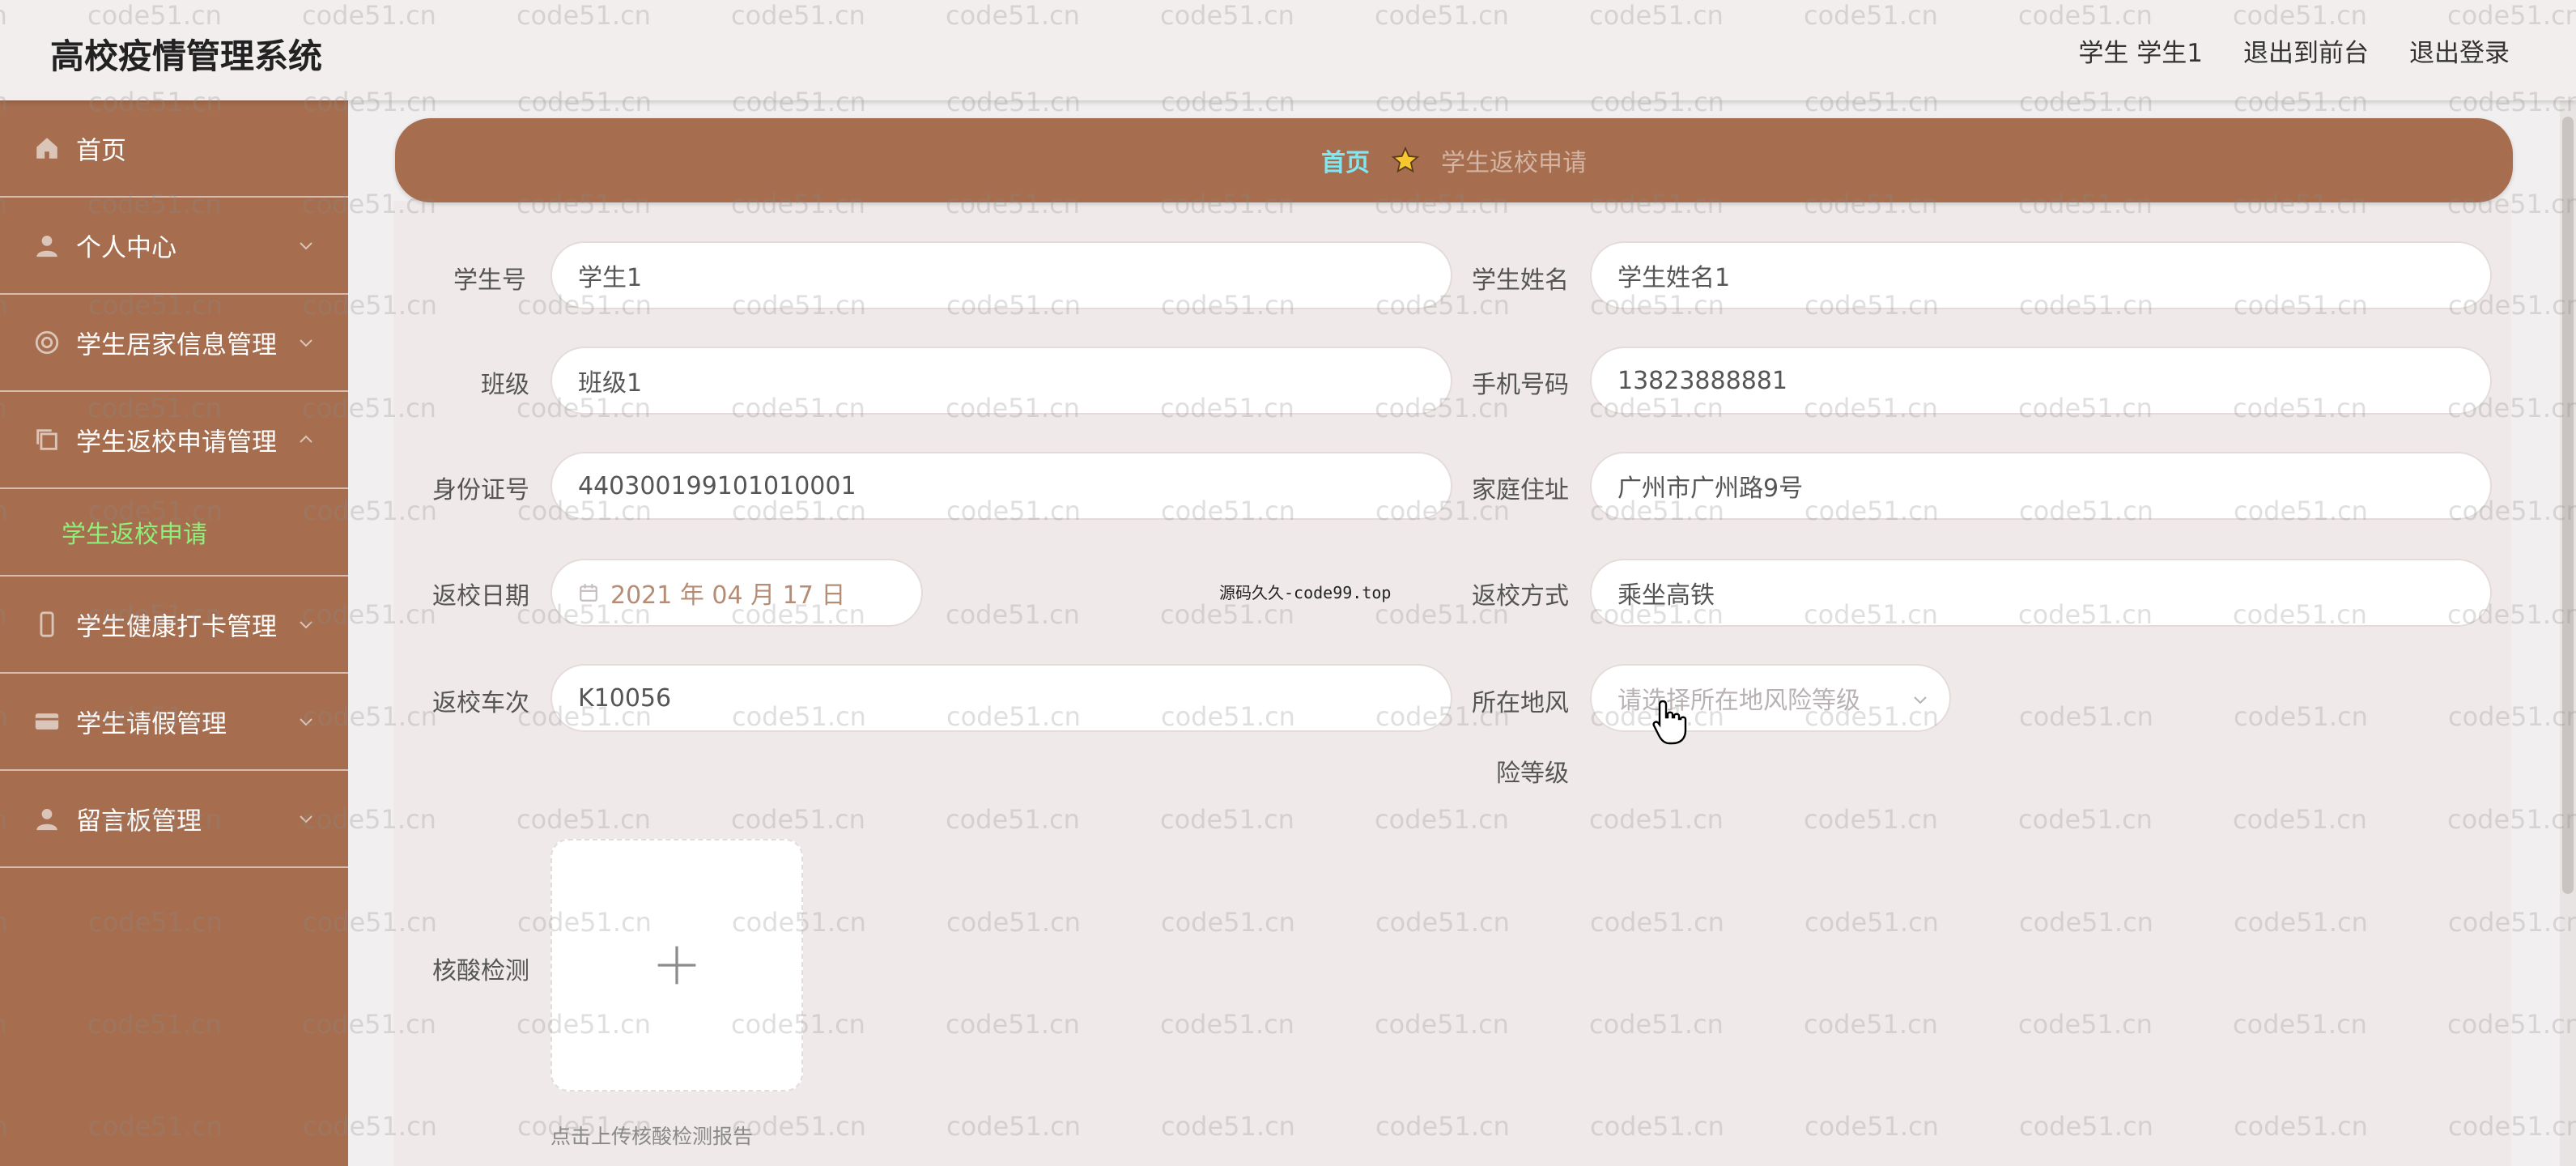 Image resolution: width=2576 pixels, height=1166 pixels. What do you see at coordinates (610, 278) in the screenshot?
I see `student-no-value: 学生1` at bounding box center [610, 278].